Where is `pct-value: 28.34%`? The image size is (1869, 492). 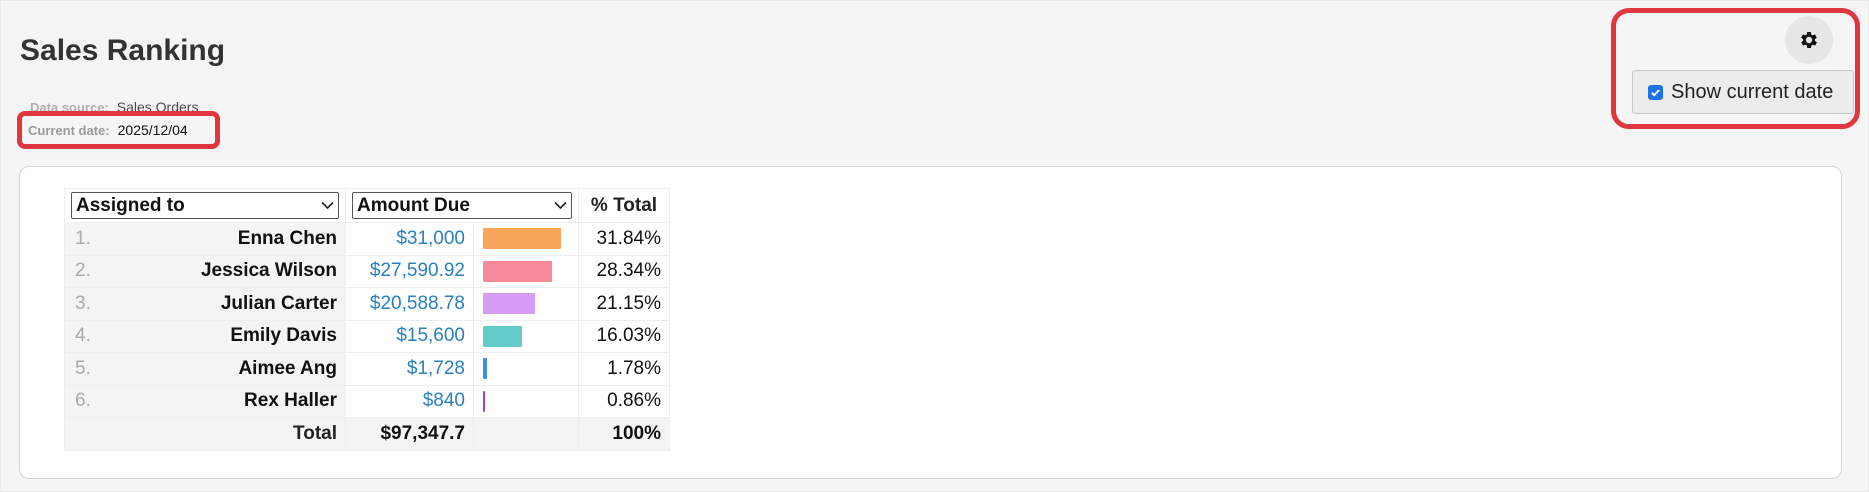
pct-value: 28.34% is located at coordinates (624, 271).